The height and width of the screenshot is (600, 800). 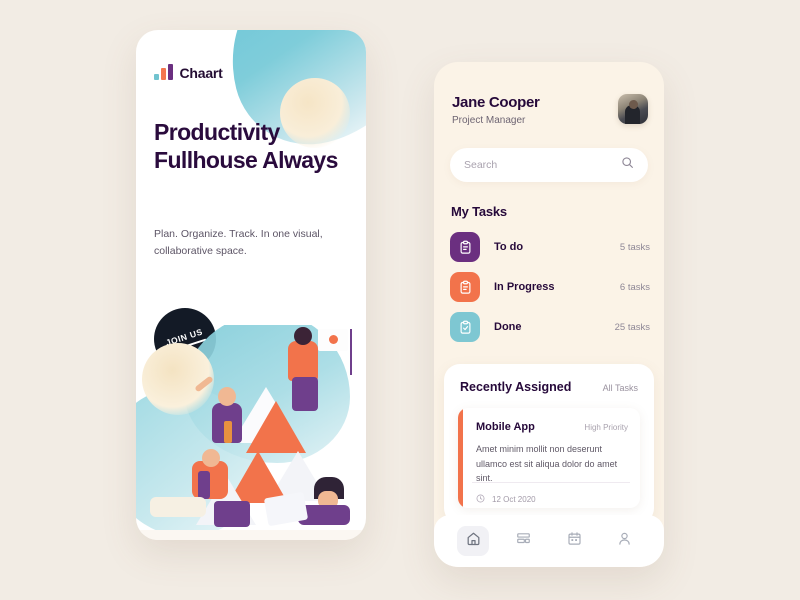 I want to click on search-icon, so click(x=627, y=165).